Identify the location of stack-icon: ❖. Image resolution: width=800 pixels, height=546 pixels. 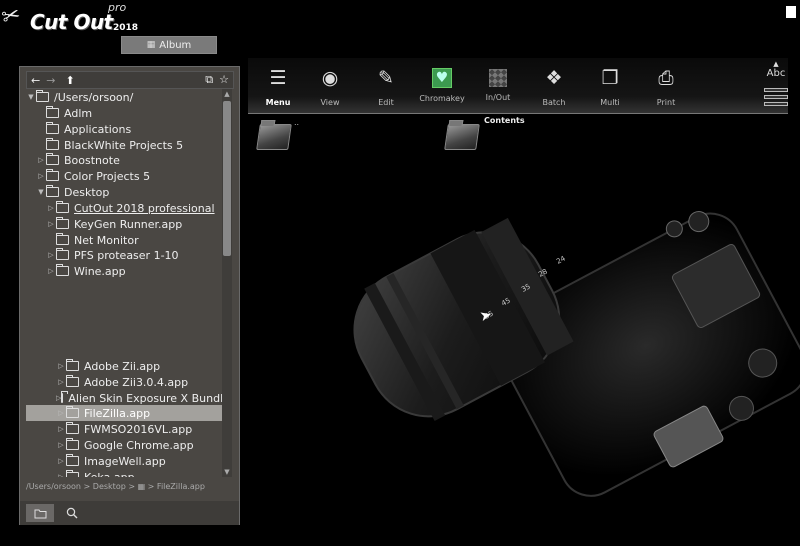
(554, 78).